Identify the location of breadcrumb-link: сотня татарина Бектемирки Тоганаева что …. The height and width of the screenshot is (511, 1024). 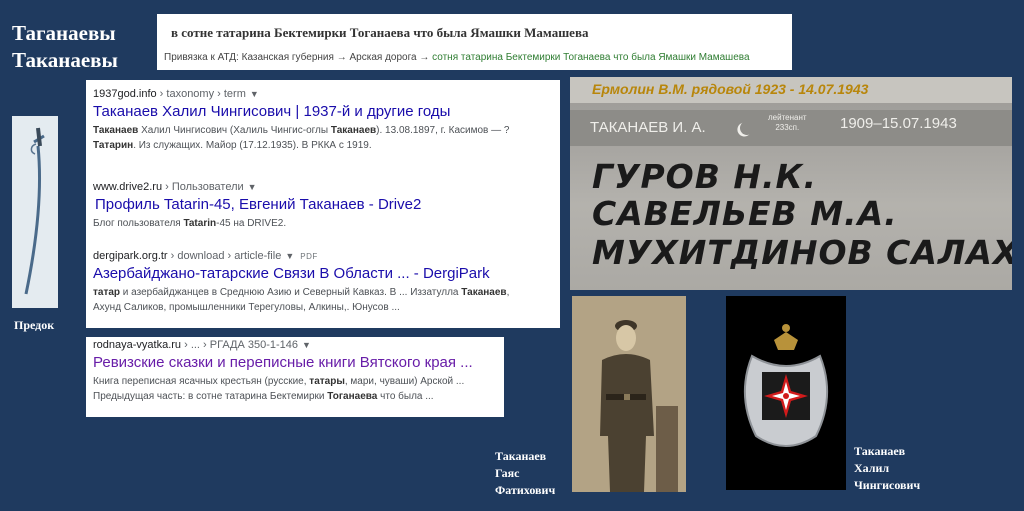
(590, 57).